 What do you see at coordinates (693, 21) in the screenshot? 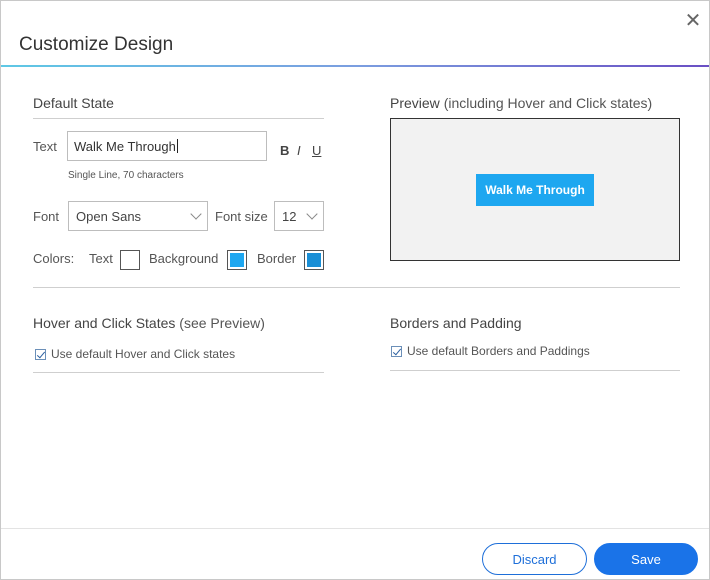
I see `close-icon: ✕` at bounding box center [693, 21].